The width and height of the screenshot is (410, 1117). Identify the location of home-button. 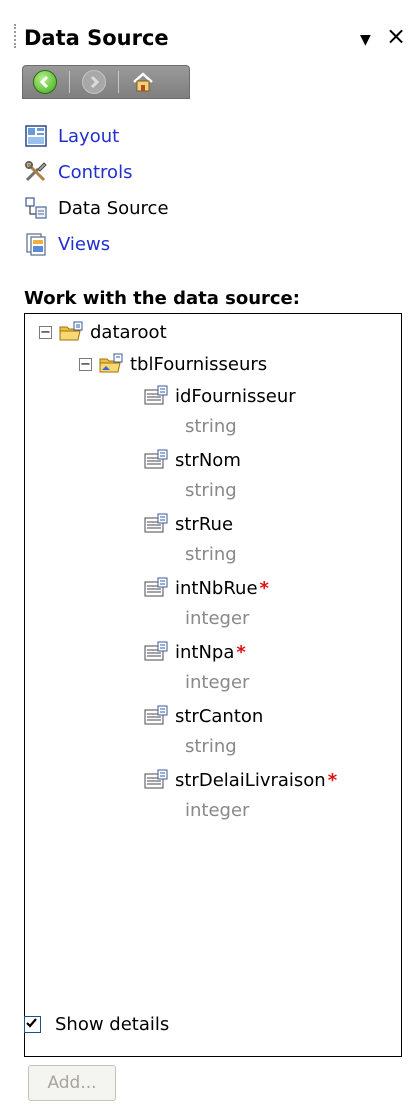
(143, 82).